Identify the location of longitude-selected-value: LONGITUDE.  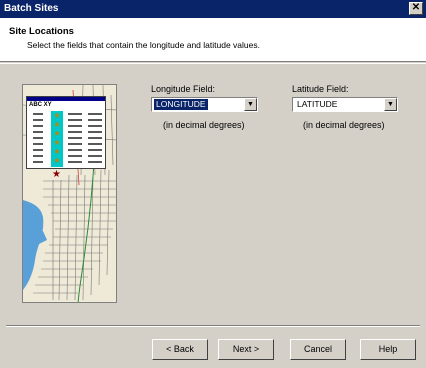
(181, 104).